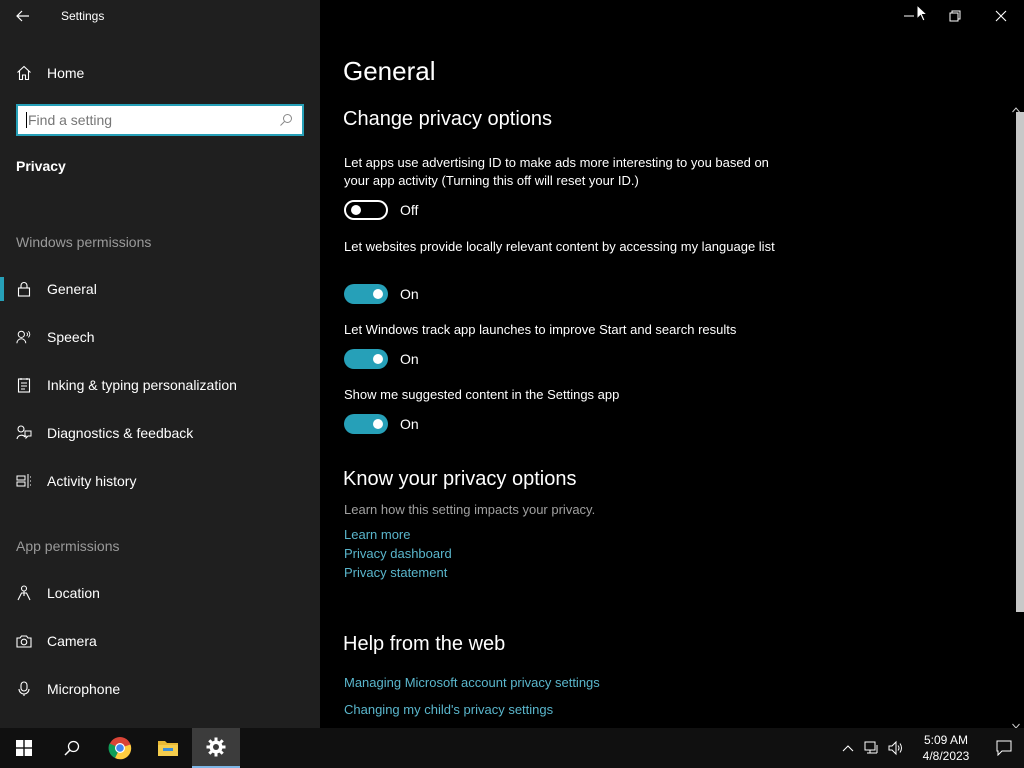 The width and height of the screenshot is (1024, 768). What do you see at coordinates (366, 294) in the screenshot?
I see `language-list-toggle` at bounding box center [366, 294].